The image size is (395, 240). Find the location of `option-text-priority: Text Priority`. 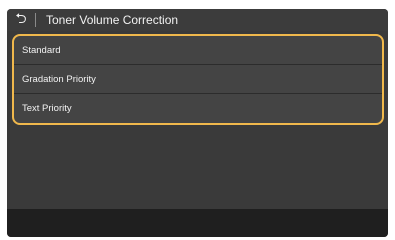

option-text-priority: Text Priority is located at coordinates (198, 108).